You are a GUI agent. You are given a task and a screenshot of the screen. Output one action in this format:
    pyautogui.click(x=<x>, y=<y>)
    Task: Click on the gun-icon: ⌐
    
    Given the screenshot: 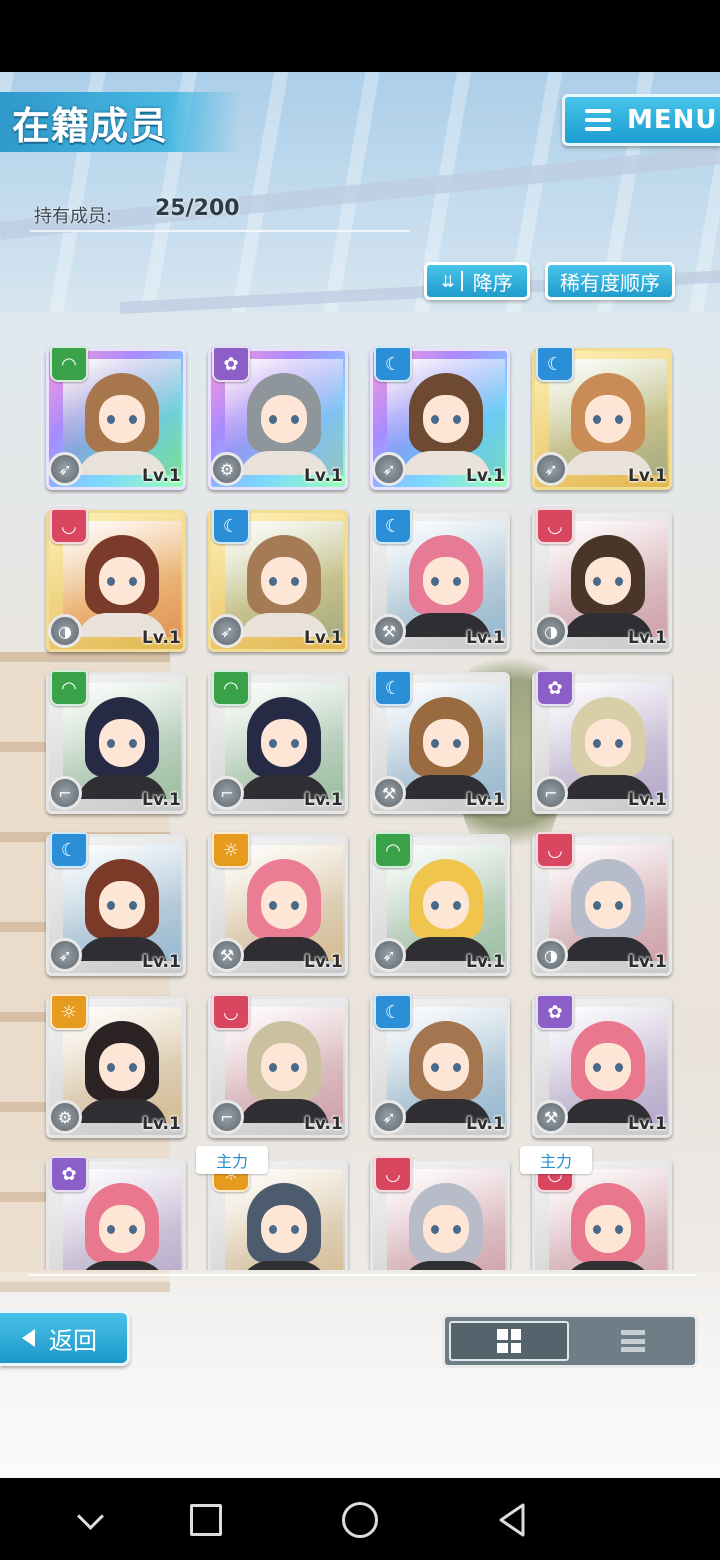 What is the action you would take?
    pyautogui.click(x=551, y=793)
    